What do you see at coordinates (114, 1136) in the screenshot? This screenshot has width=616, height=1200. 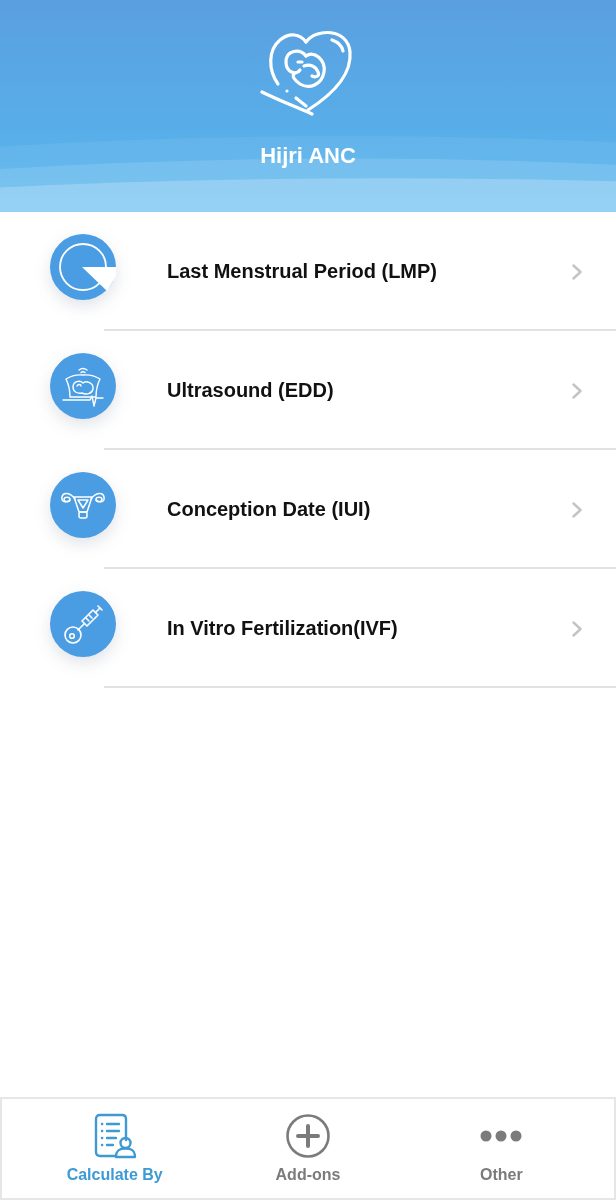 I see `document-person-icon` at bounding box center [114, 1136].